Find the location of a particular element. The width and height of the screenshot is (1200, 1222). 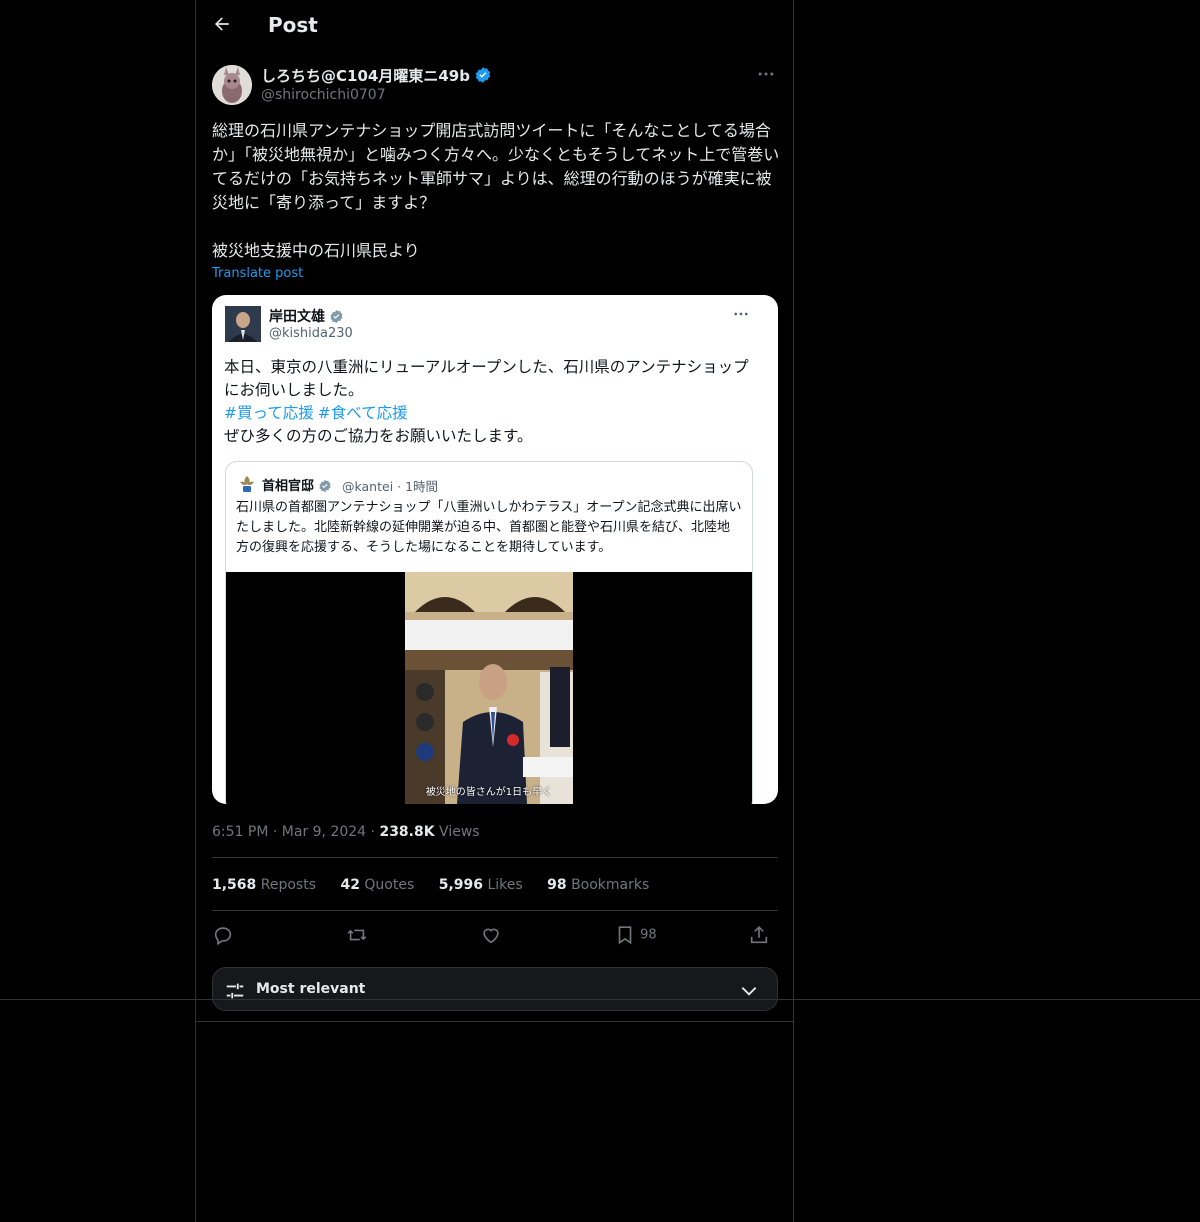

quoted-meta: @kantei · 1時間 is located at coordinates (390, 486).